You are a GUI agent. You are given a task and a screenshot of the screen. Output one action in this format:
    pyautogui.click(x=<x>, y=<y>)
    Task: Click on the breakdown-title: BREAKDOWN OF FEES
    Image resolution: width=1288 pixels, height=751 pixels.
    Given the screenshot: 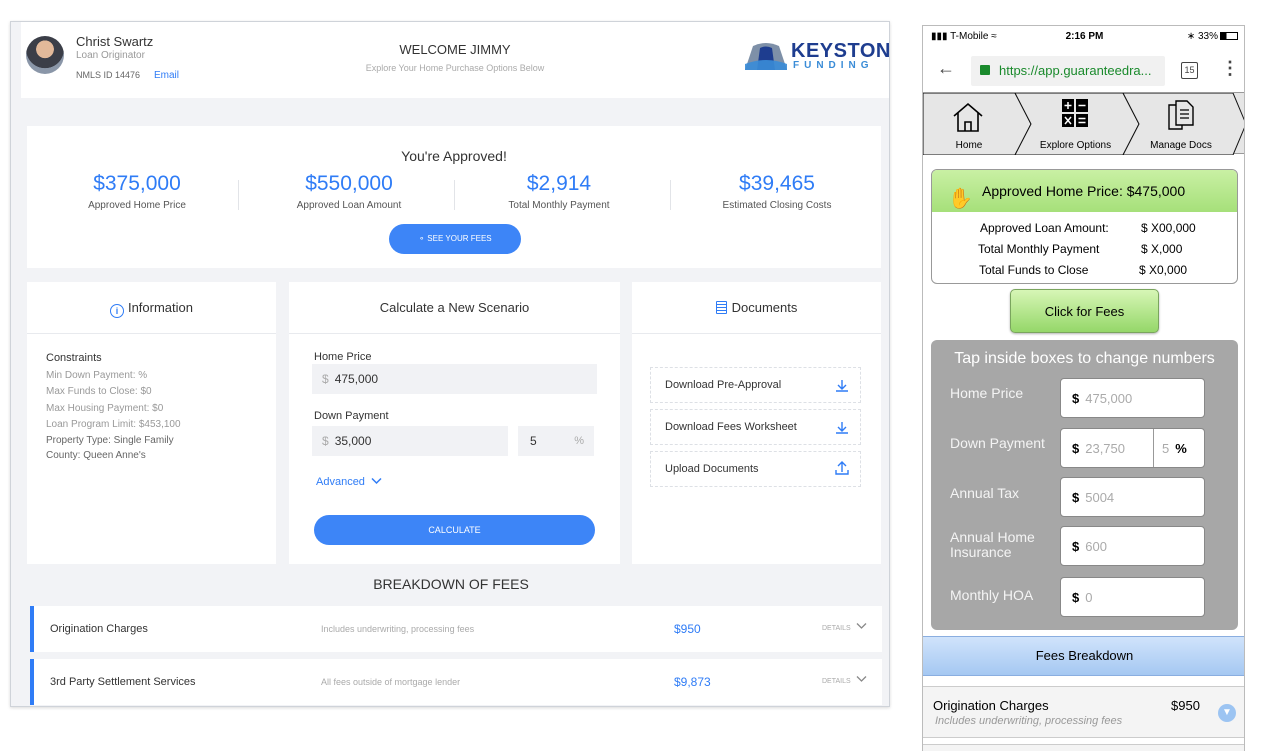 What is the action you would take?
    pyautogui.click(x=451, y=584)
    